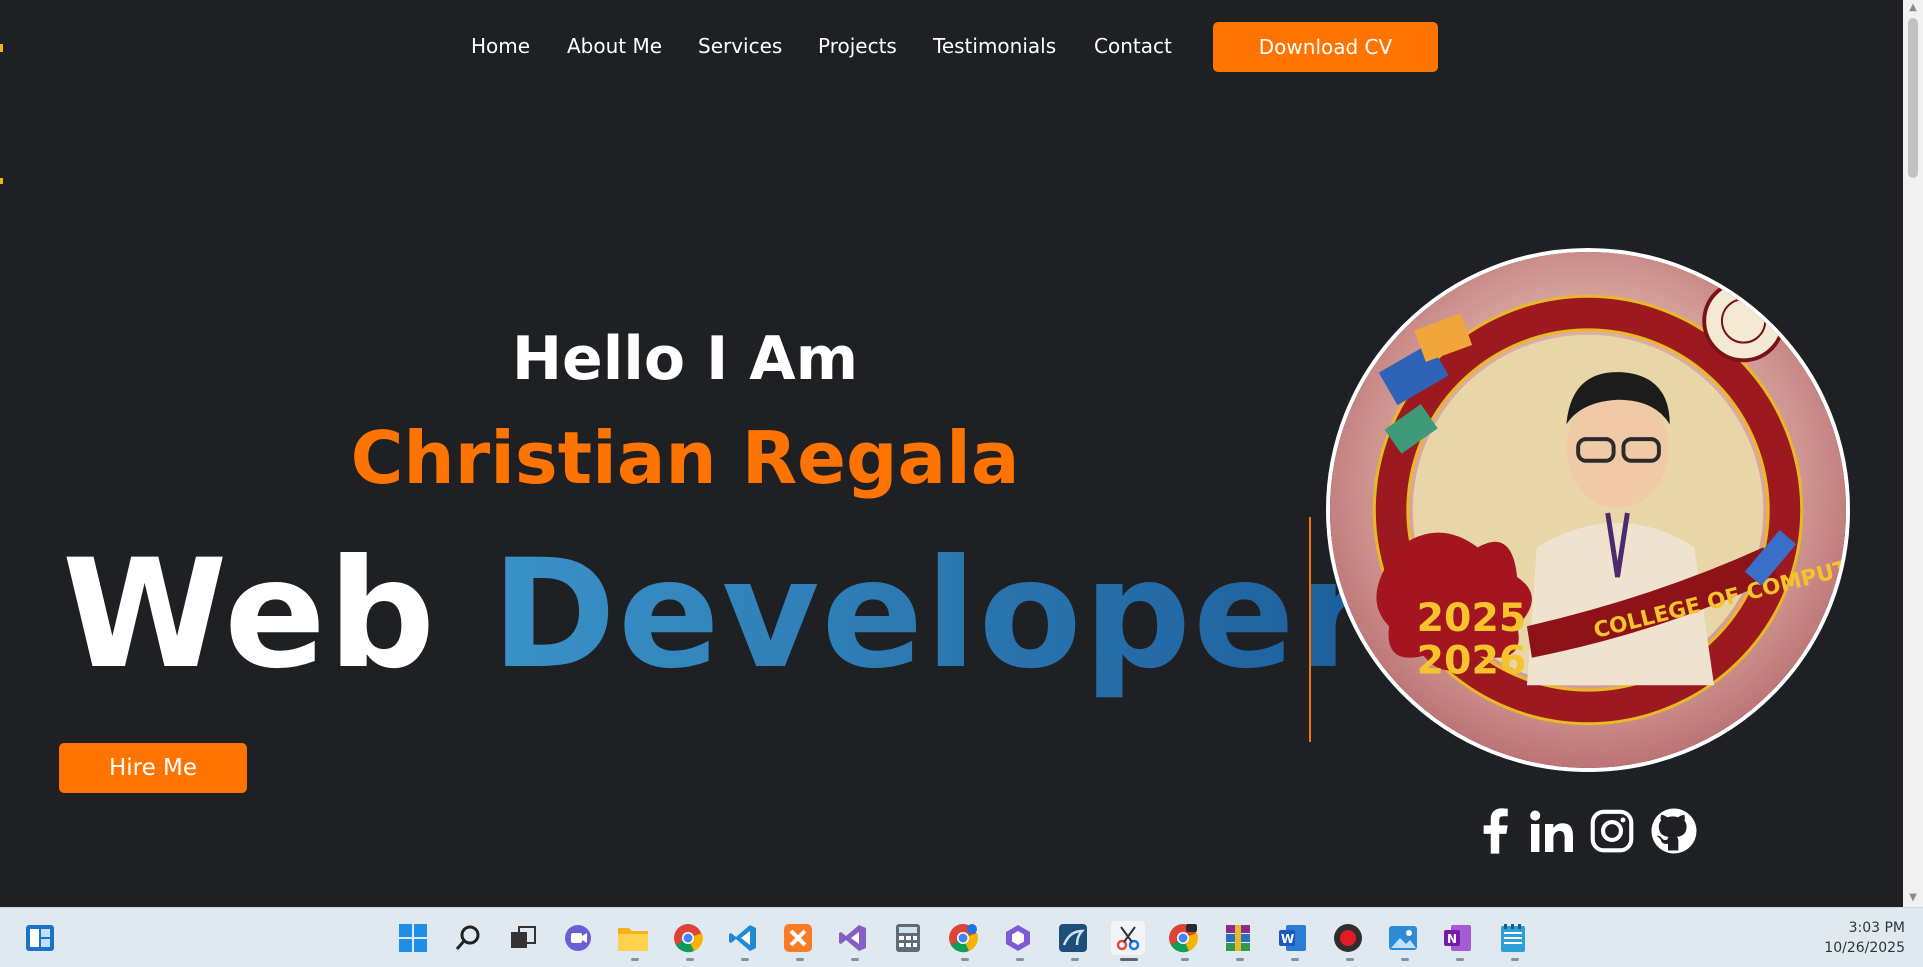  I want to click on hero-name: Christian Regala, so click(685, 458).